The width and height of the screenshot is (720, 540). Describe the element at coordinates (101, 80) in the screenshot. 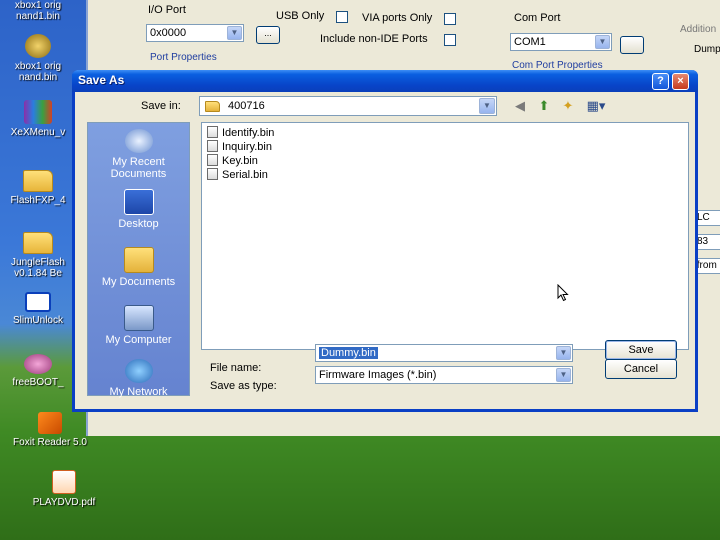

I see `dialog-title: Save As` at that location.